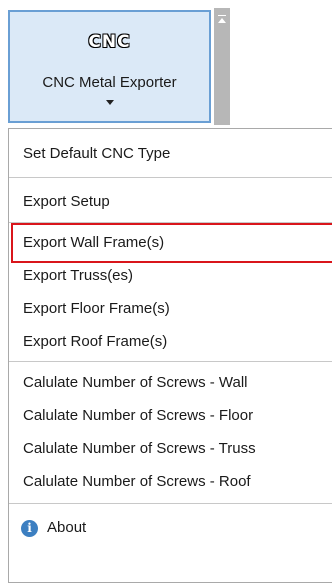  I want to click on menu-item-screws-truss: Calulate Number of Screws - Truss, so click(170, 449).